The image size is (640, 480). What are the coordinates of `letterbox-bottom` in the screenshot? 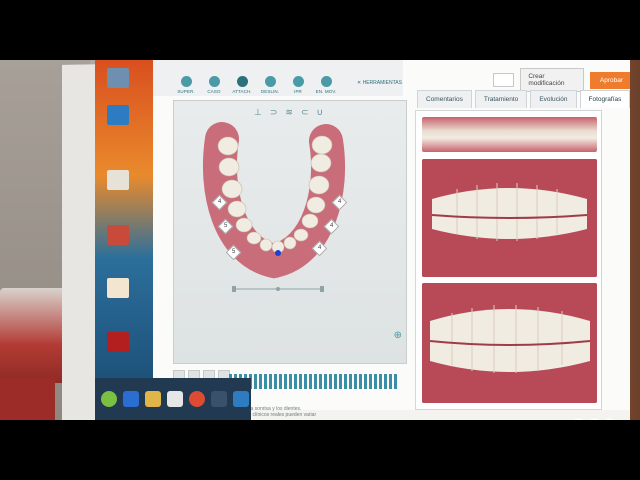 It's located at (320, 450).